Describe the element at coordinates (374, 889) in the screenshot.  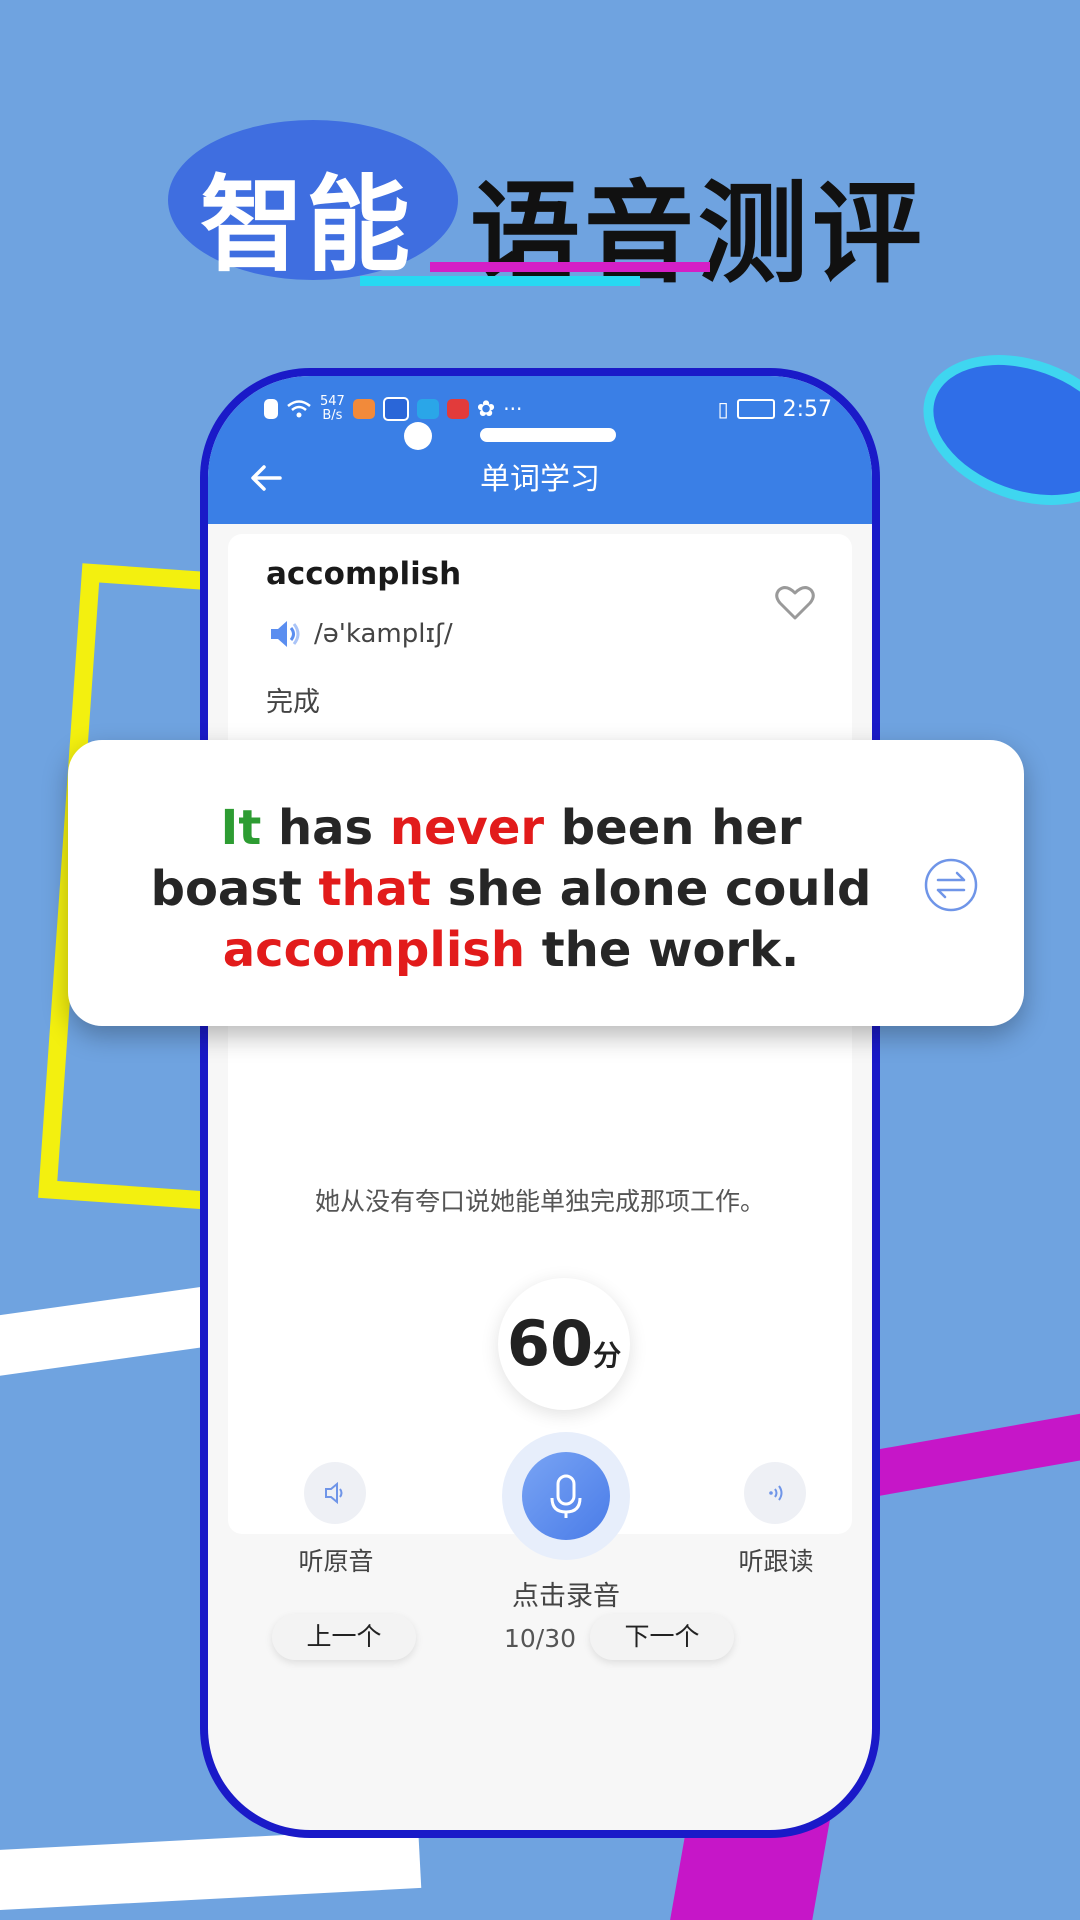
I see `sentence-part: that` at that location.